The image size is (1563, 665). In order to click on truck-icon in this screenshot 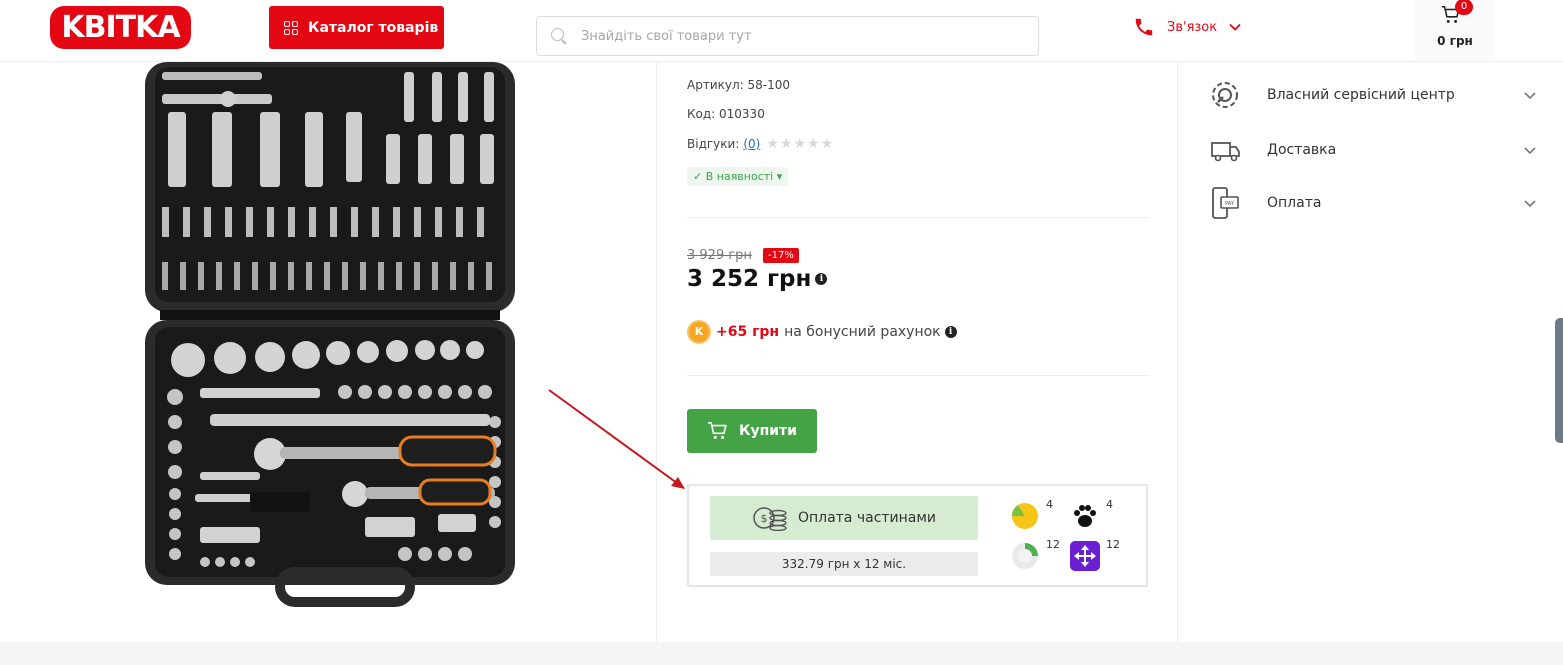, I will do `click(1225, 152)`.